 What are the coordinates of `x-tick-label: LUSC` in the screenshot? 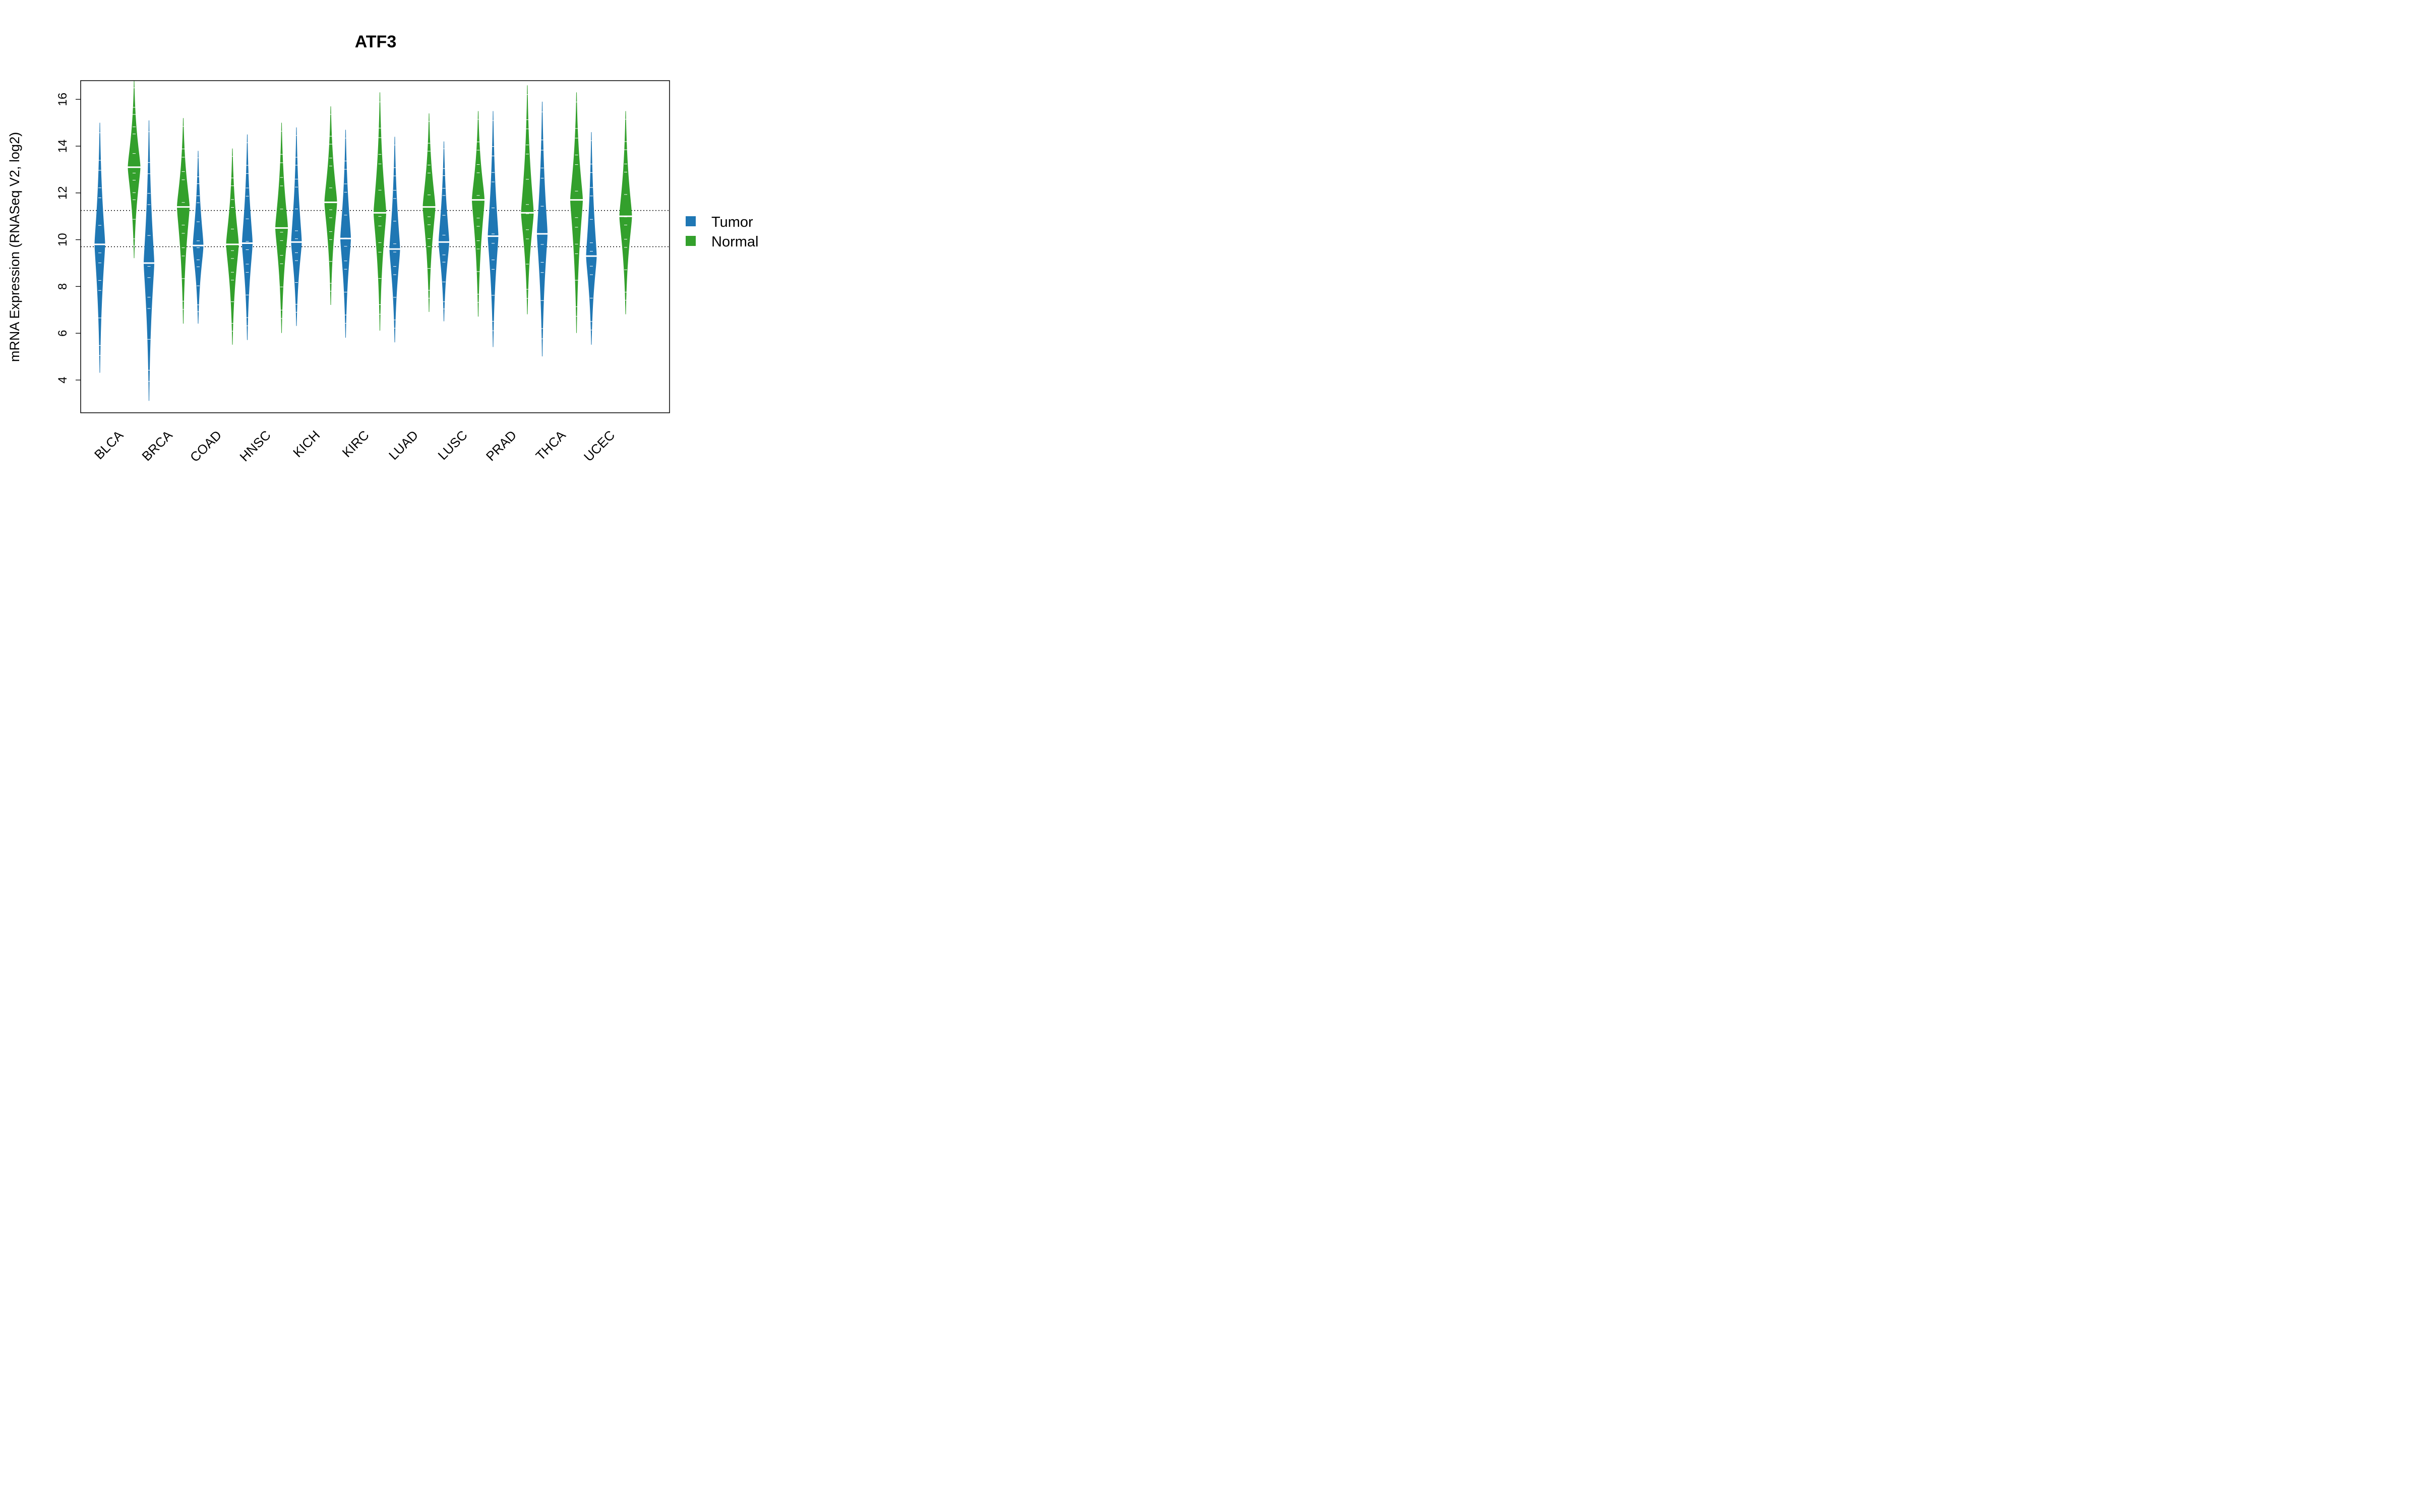 It's located at (452, 445).